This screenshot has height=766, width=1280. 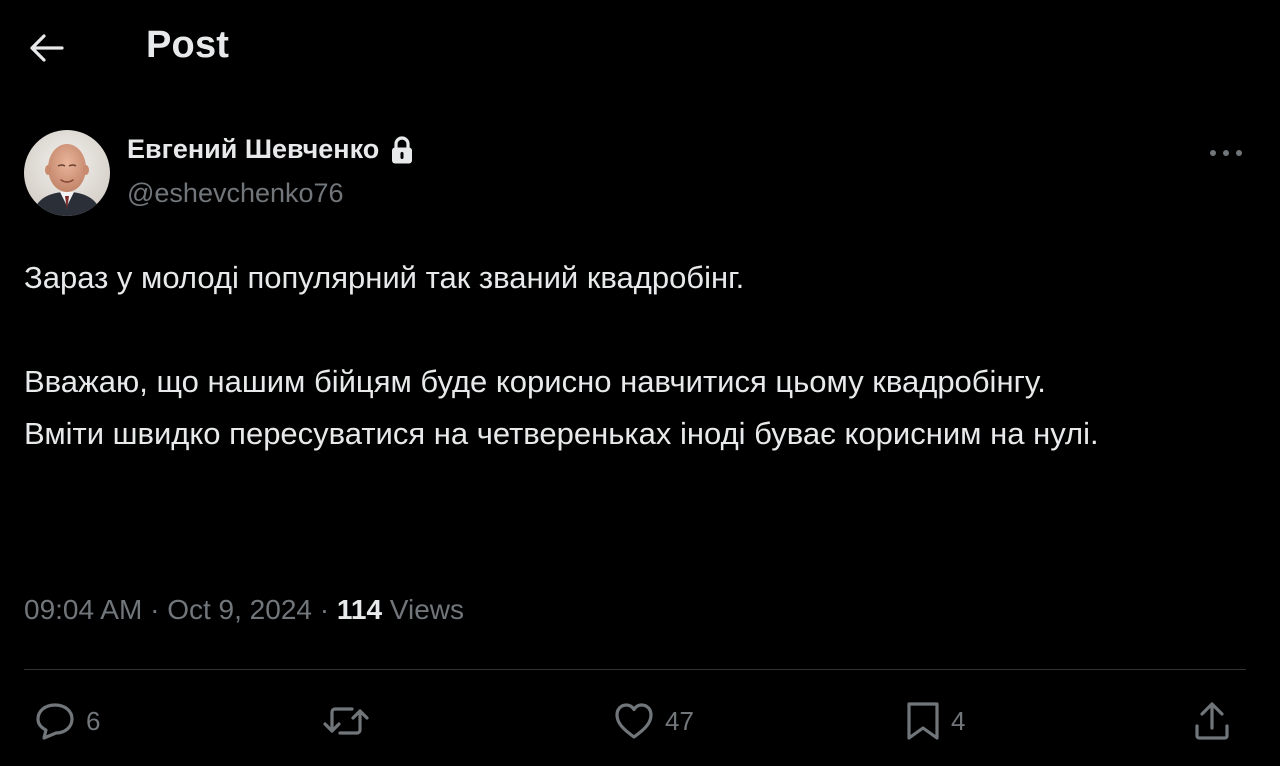 What do you see at coordinates (634, 721) in the screenshot?
I see `heart-icon` at bounding box center [634, 721].